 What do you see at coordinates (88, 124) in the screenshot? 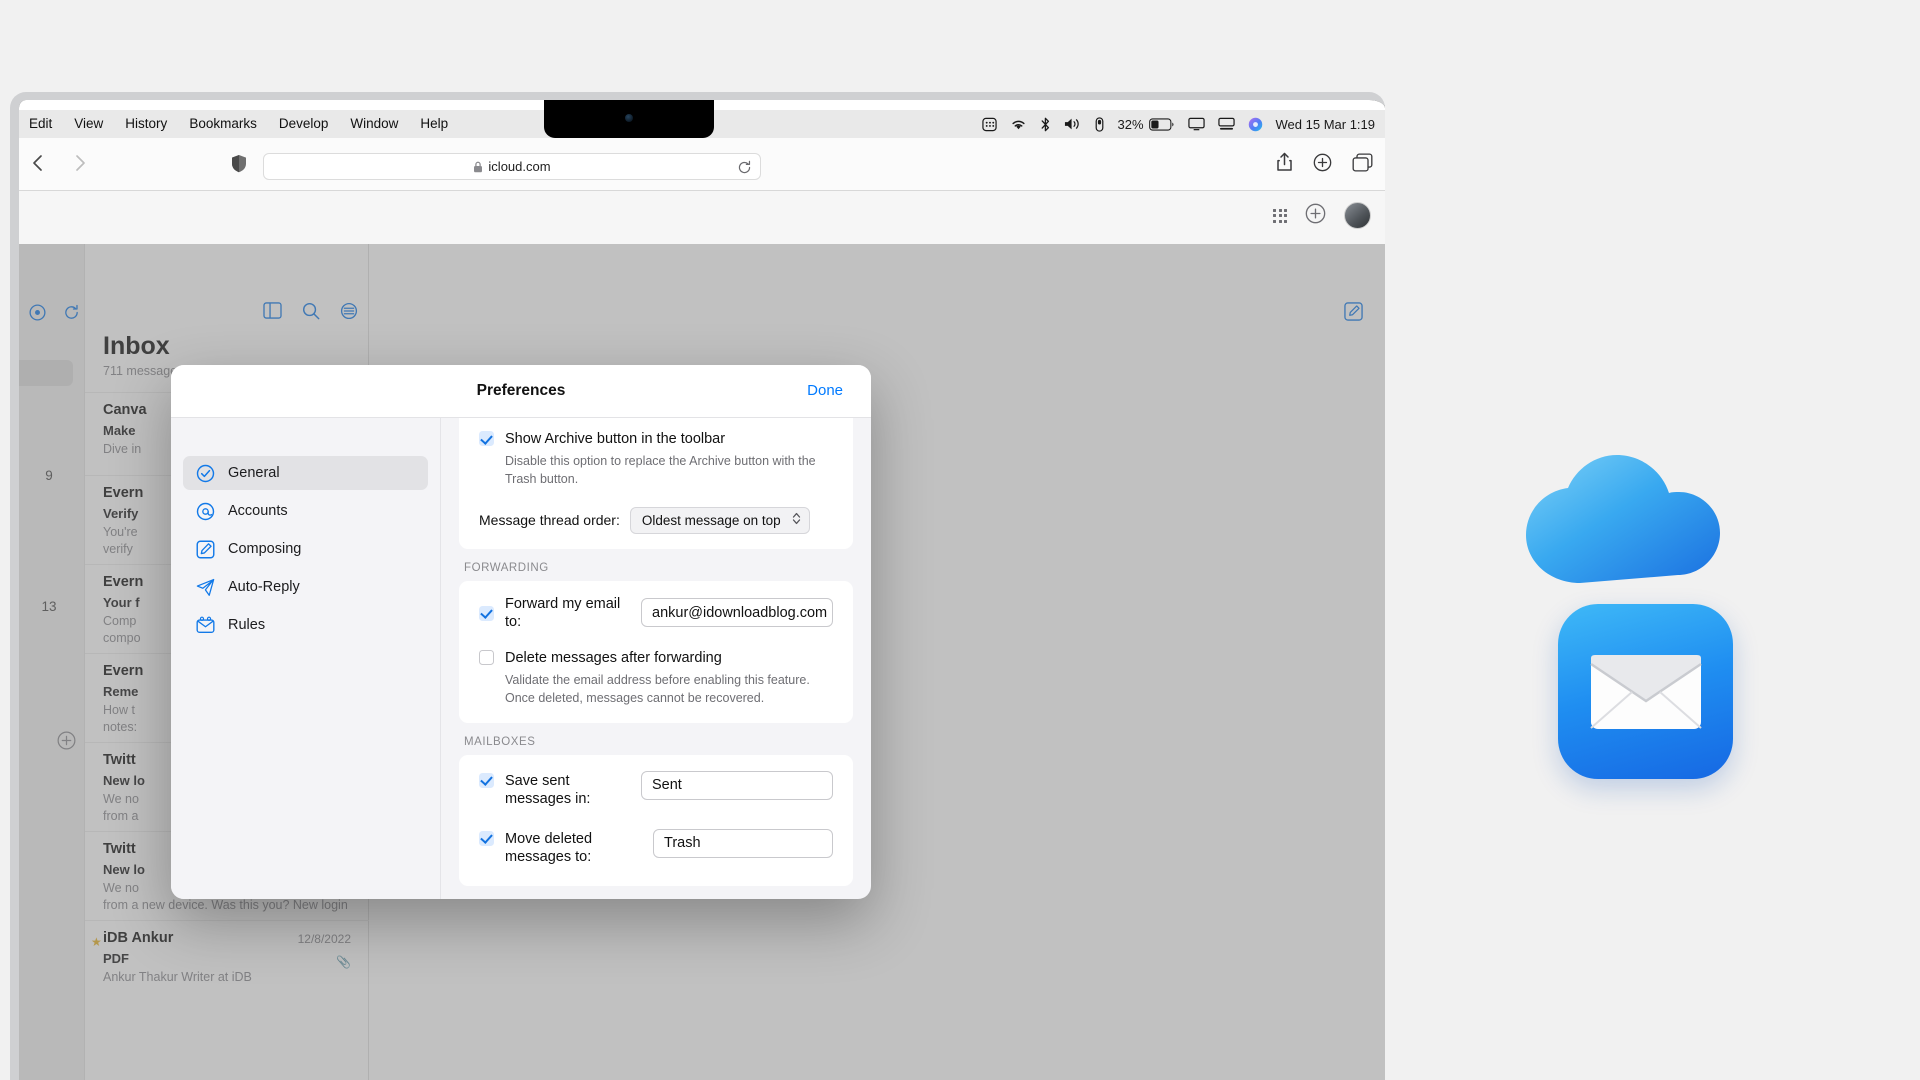
I see `menu-item-view: View` at bounding box center [88, 124].